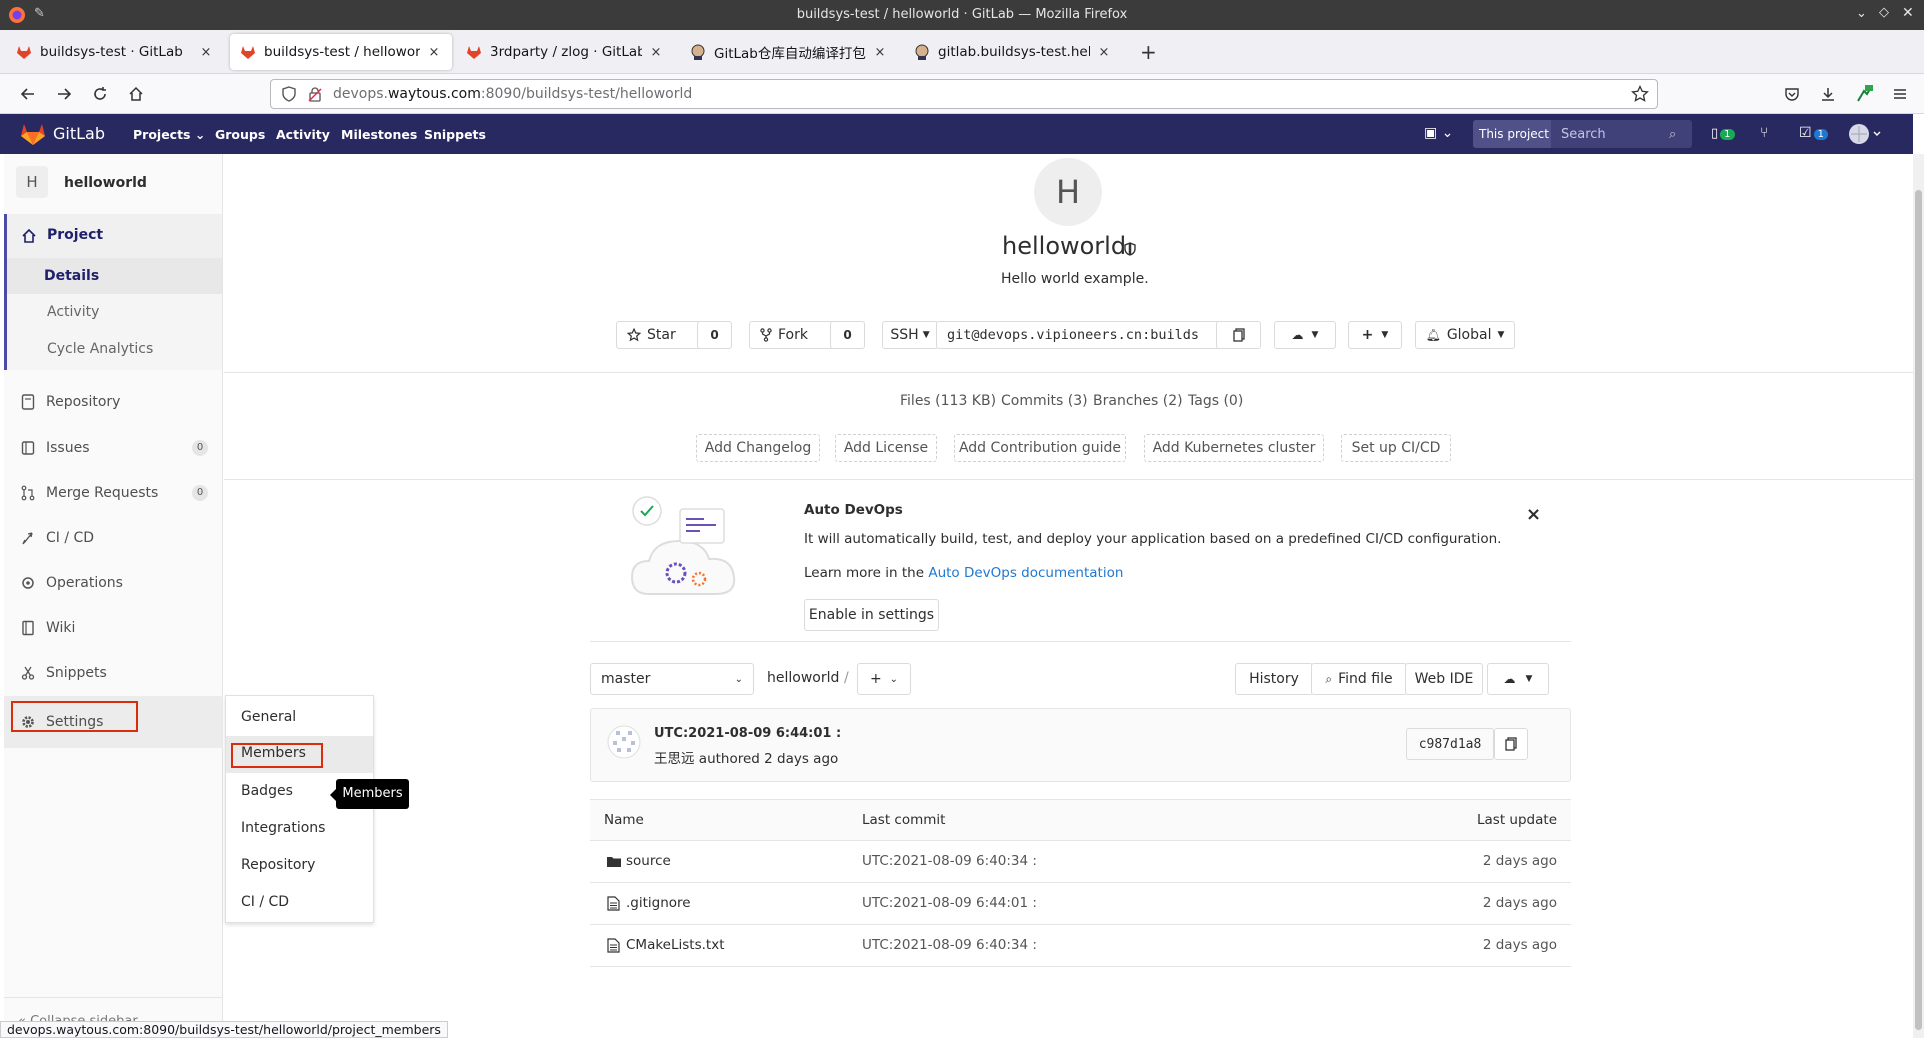 Image resolution: width=1924 pixels, height=1038 pixels. What do you see at coordinates (871, 615) in the screenshot?
I see `enable-in-settings-button: Enable in settings` at bounding box center [871, 615].